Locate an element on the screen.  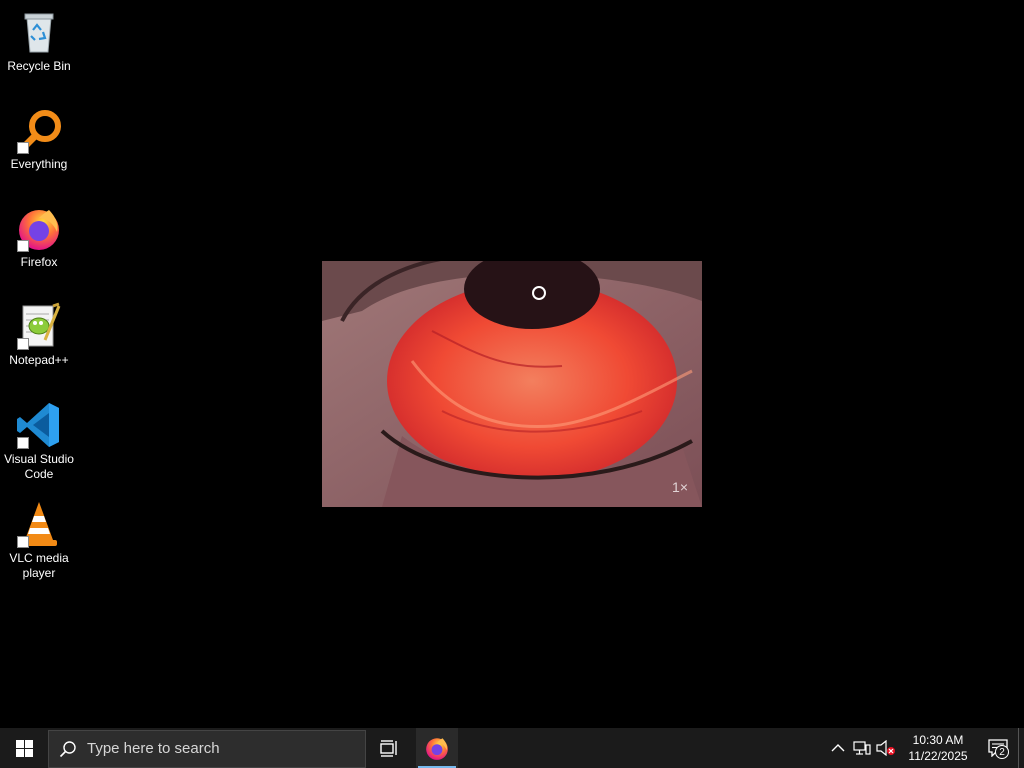
task-view-icon is located at coordinates (388, 748).